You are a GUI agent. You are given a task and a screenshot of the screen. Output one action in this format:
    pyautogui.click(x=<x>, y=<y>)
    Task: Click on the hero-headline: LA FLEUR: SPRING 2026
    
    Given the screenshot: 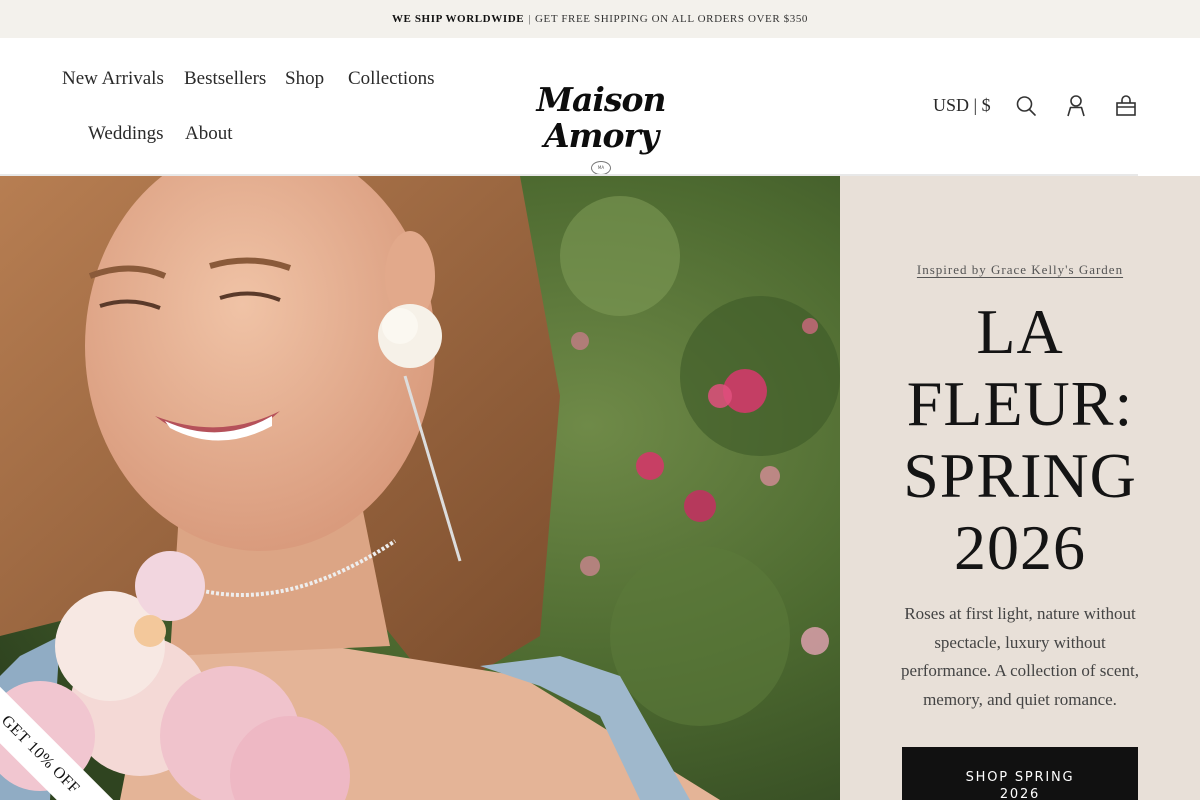 What is the action you would take?
    pyautogui.click(x=1020, y=440)
    